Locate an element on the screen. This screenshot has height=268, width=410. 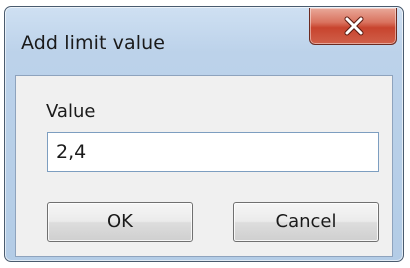
close-button is located at coordinates (353, 26).